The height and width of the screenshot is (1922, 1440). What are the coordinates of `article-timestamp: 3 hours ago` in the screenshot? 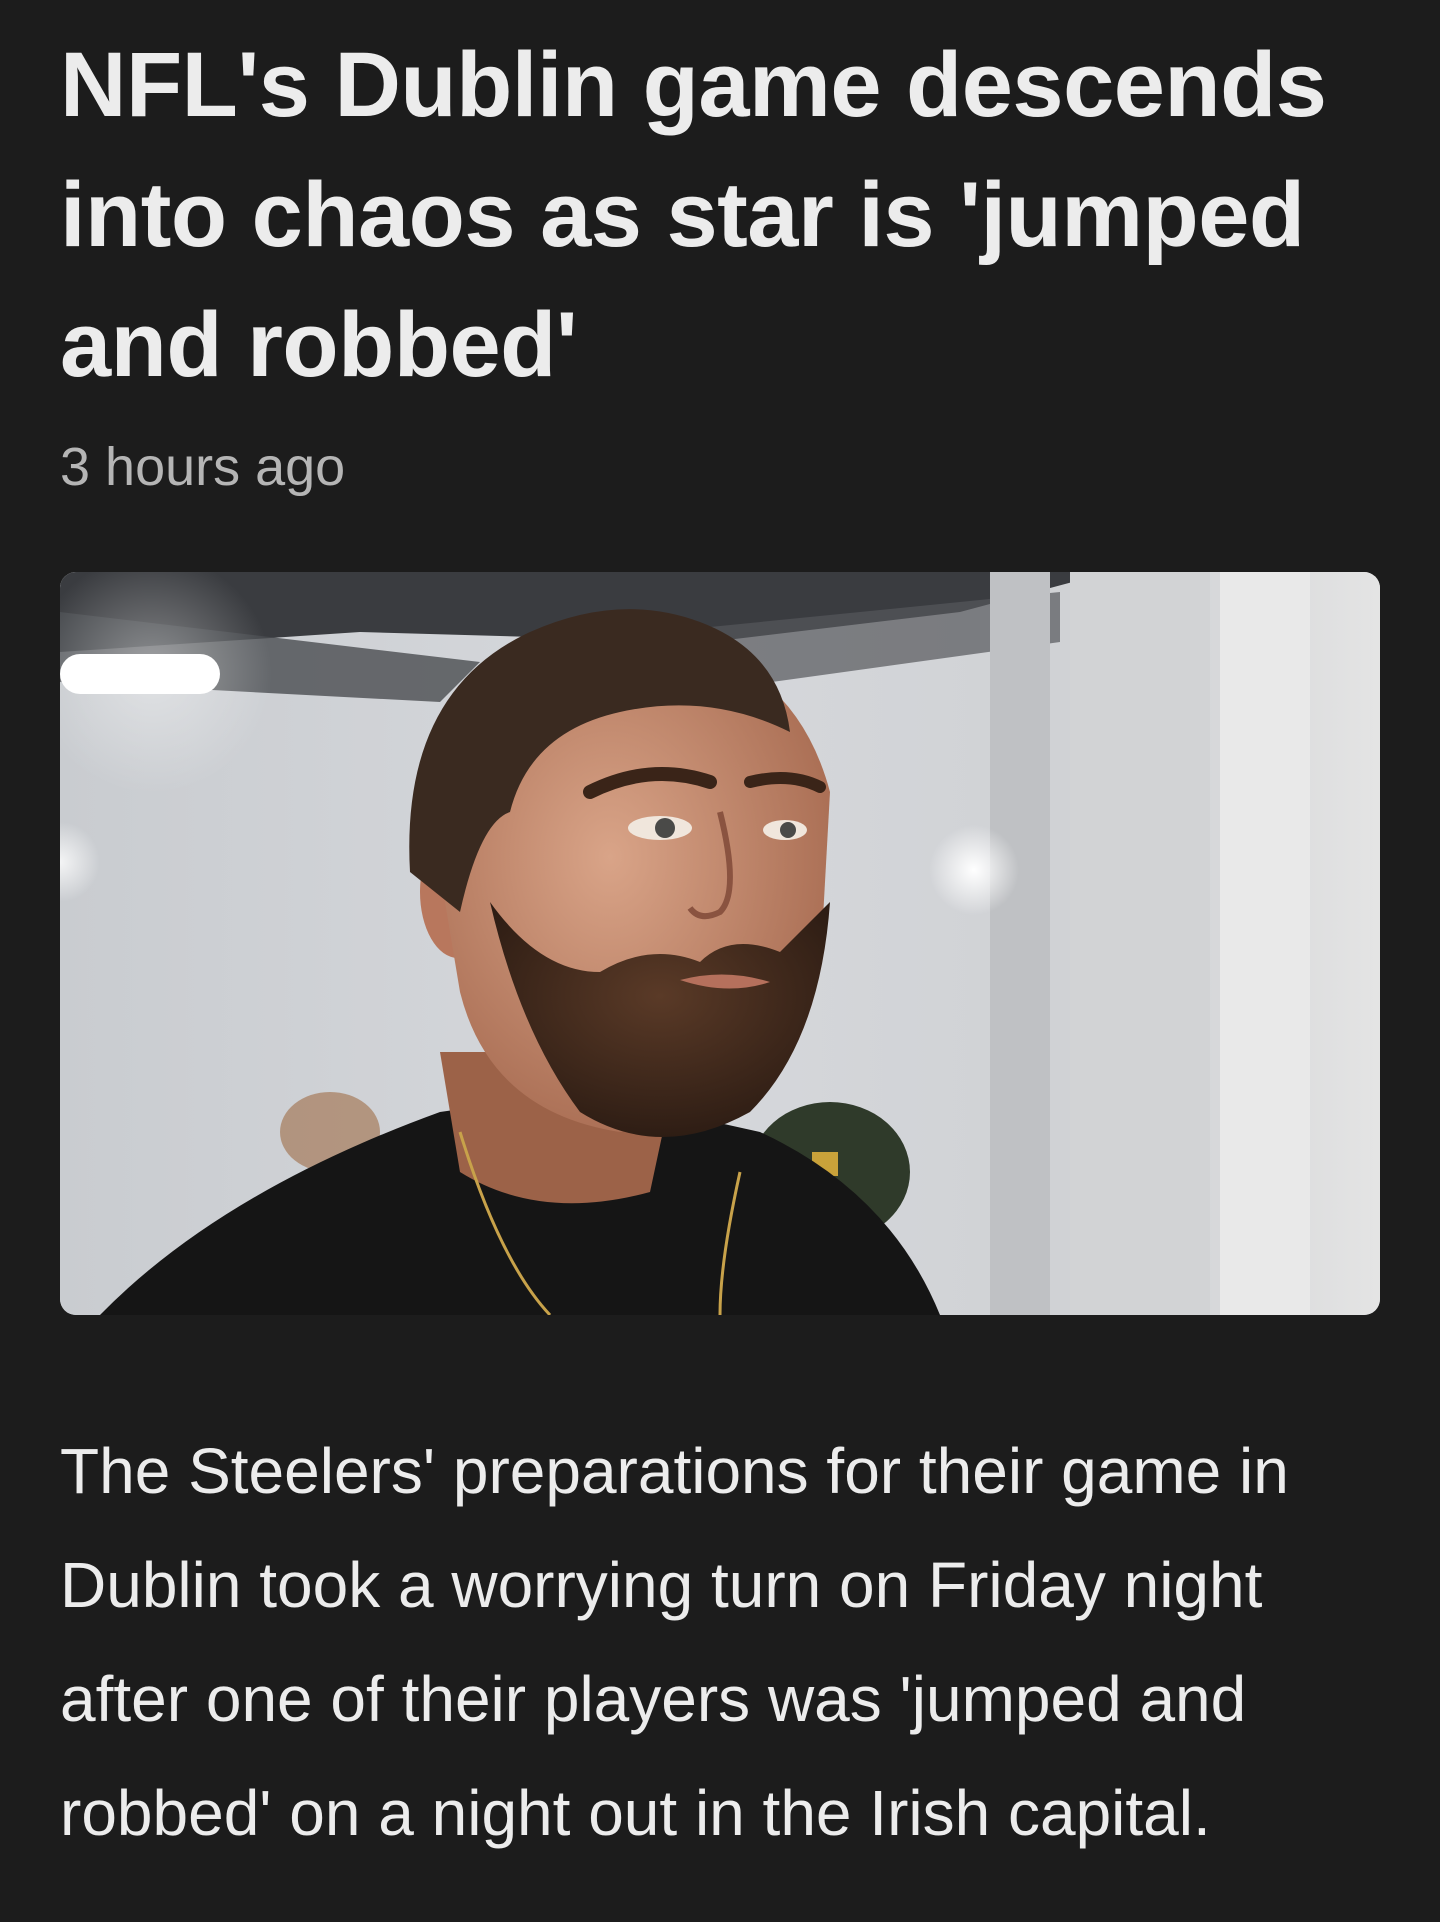 It's located at (203, 467).